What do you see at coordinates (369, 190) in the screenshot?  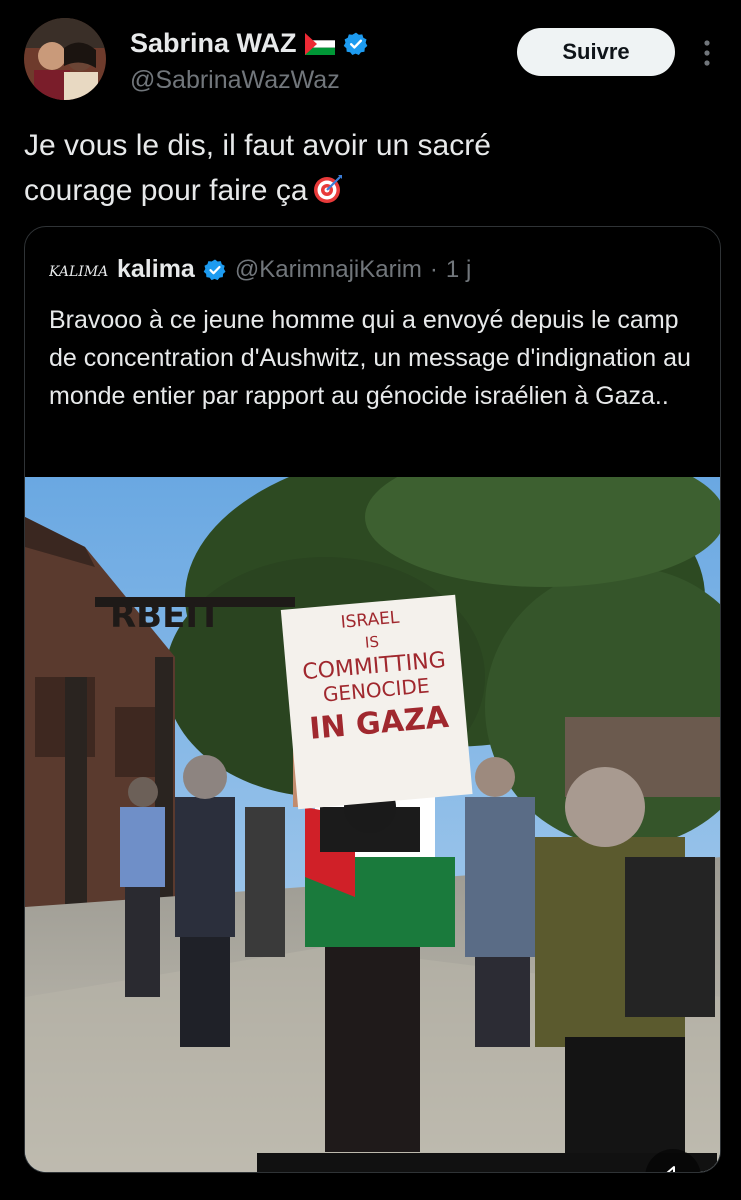 I see `tweet-text-line-2: courage pour faire ça` at bounding box center [369, 190].